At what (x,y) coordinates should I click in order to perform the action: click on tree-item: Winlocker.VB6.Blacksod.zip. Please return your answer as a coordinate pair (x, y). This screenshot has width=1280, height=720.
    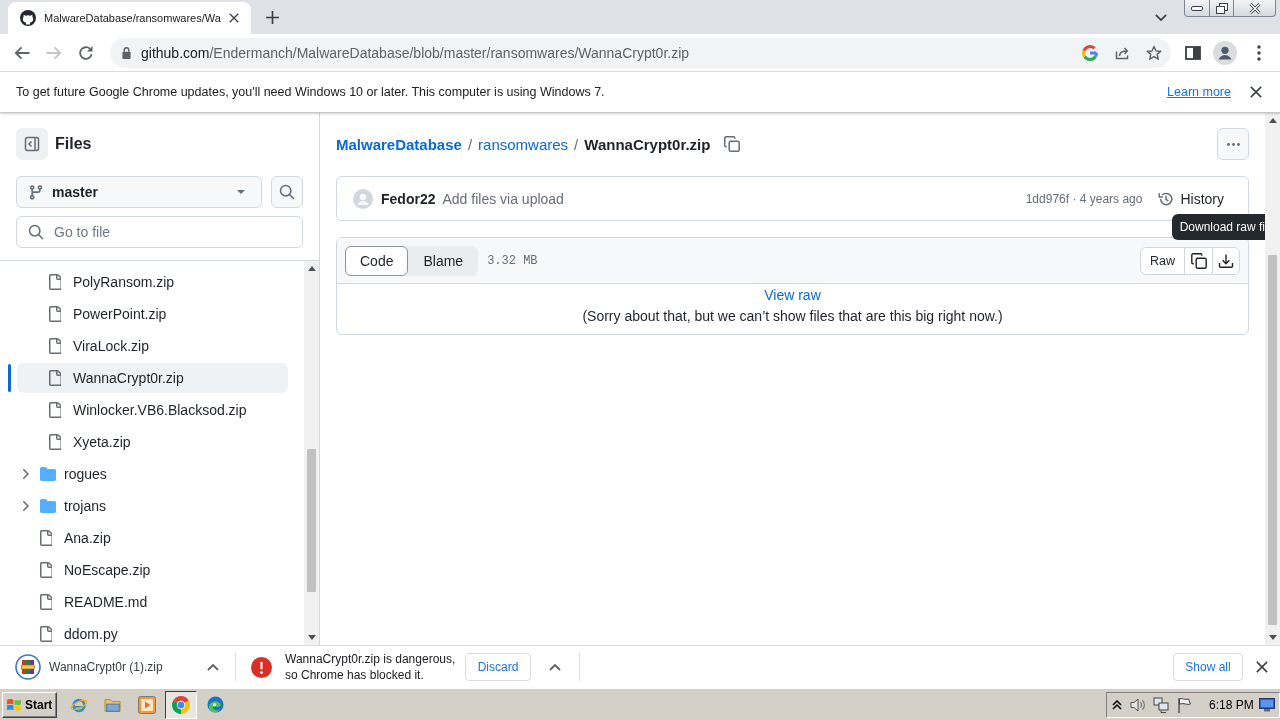
    Looking at the image, I should click on (148, 410).